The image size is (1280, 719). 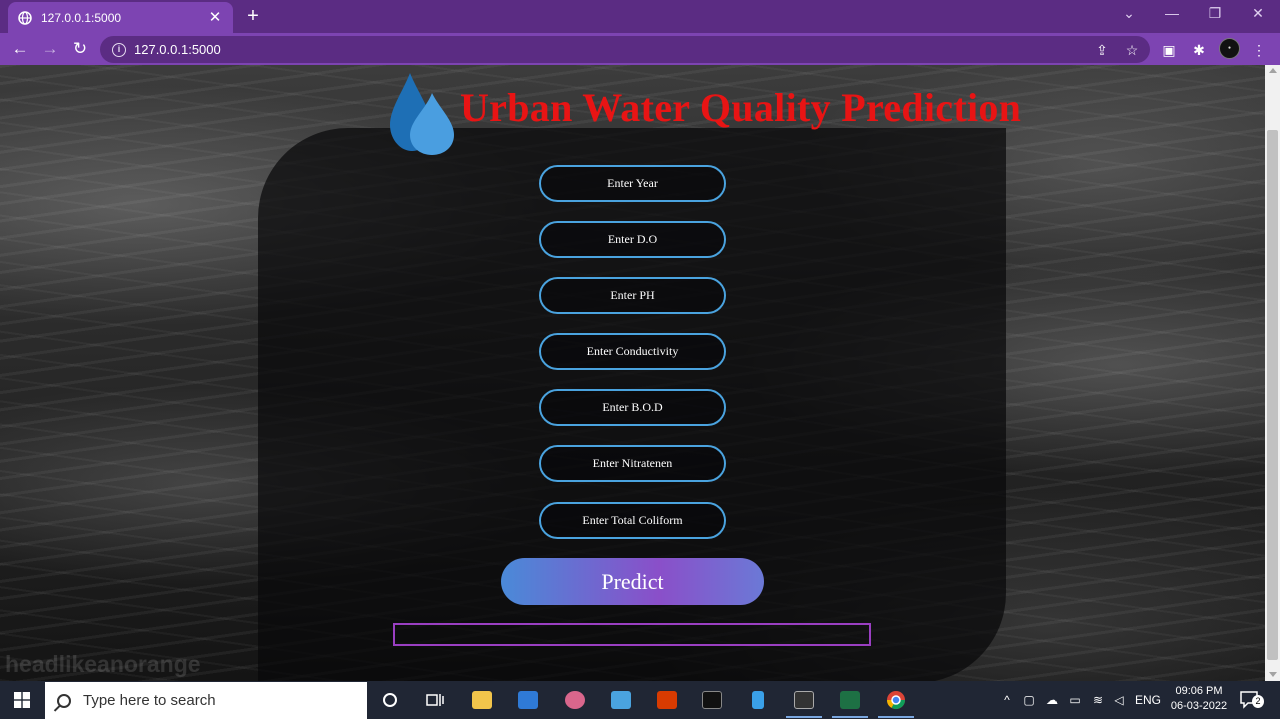 I want to click on office-icon, so click(x=667, y=700).